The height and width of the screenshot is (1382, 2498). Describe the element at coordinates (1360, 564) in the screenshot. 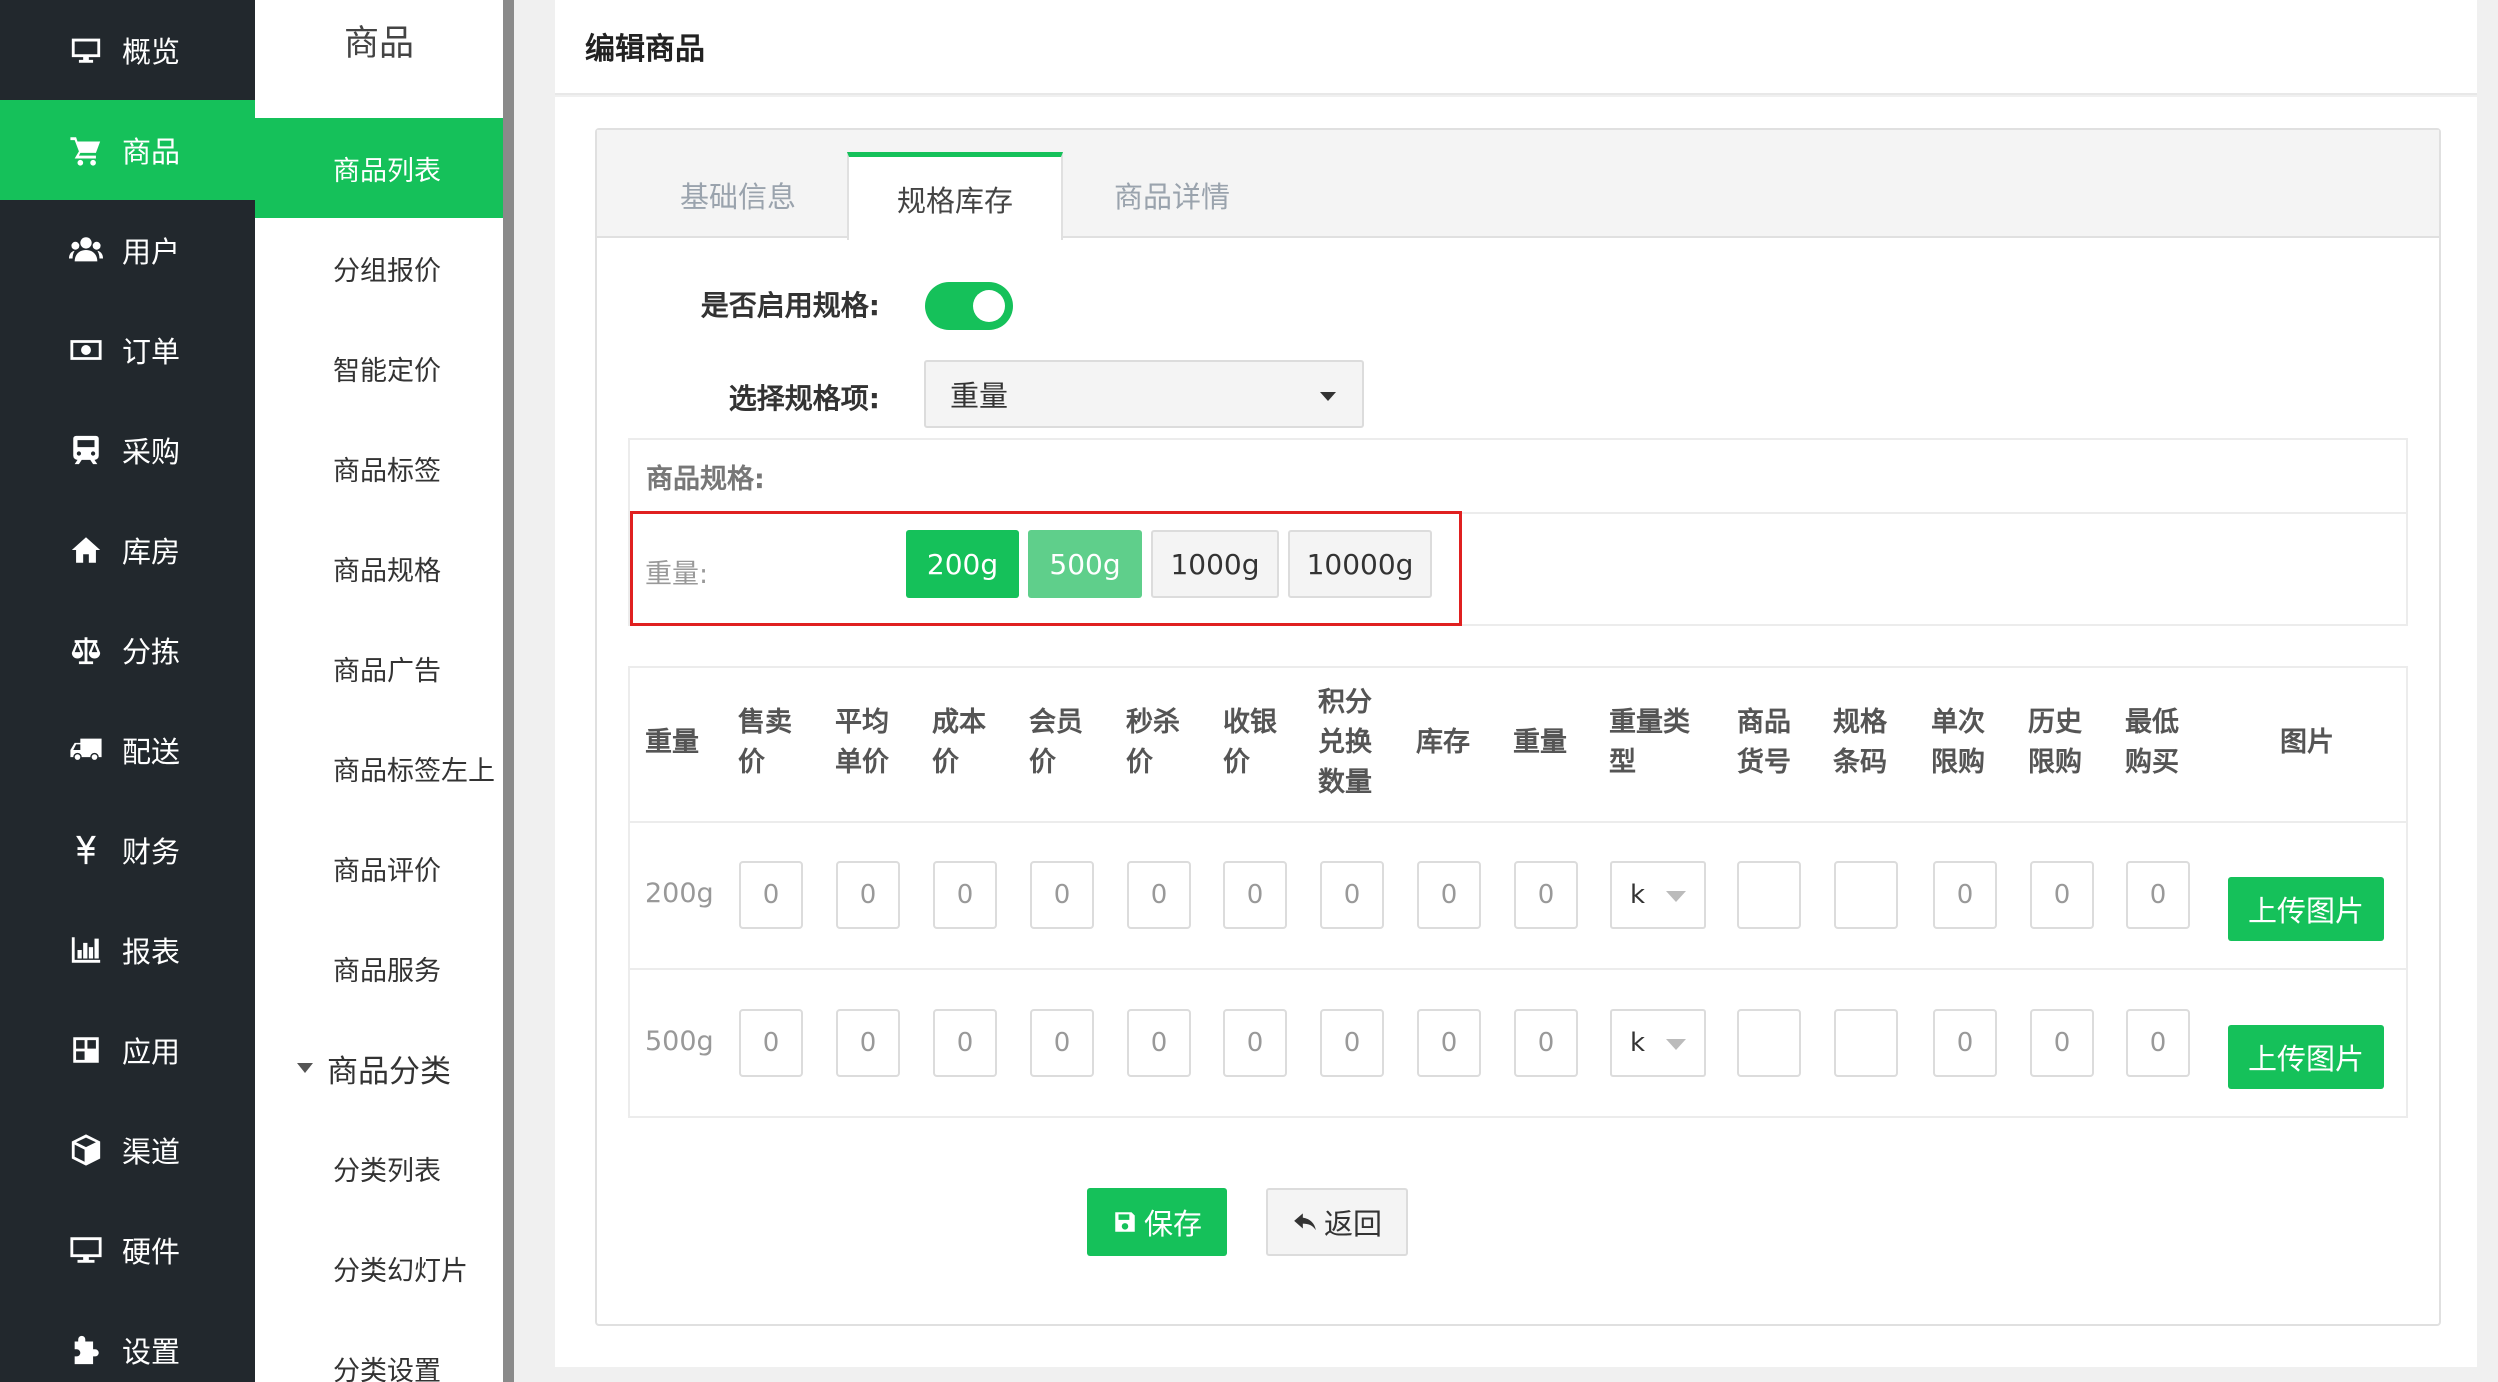

I see `spec-option-10000g: 10000g` at that location.